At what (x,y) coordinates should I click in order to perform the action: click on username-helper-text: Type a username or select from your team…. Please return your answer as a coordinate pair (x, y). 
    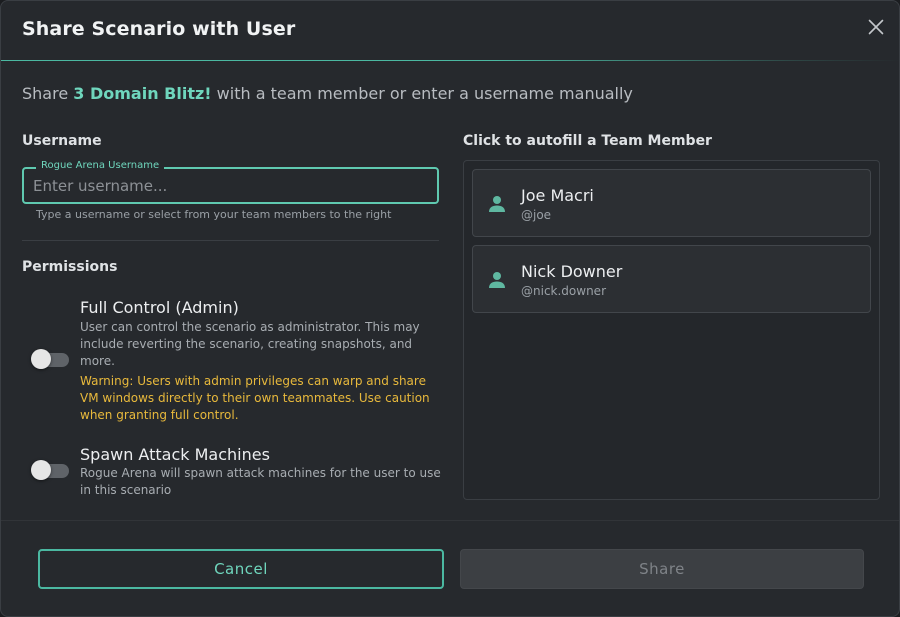
    Looking at the image, I should click on (214, 214).